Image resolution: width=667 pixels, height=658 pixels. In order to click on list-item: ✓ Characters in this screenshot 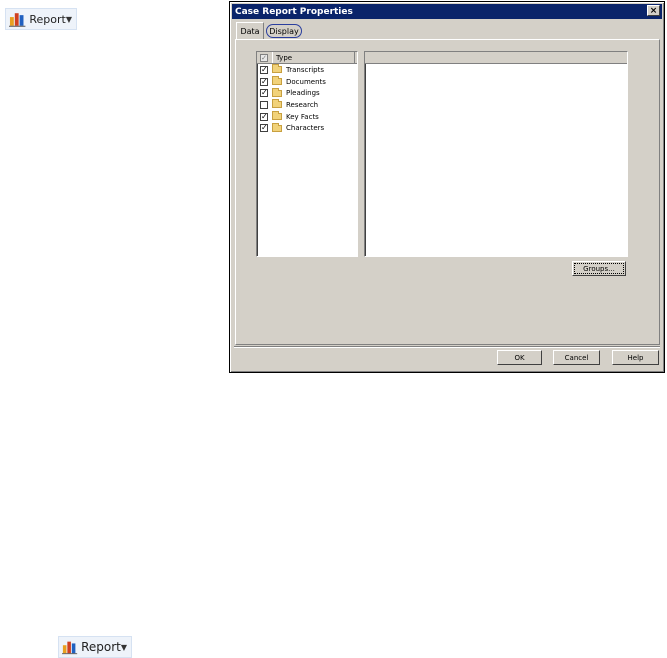, I will do `click(307, 128)`.